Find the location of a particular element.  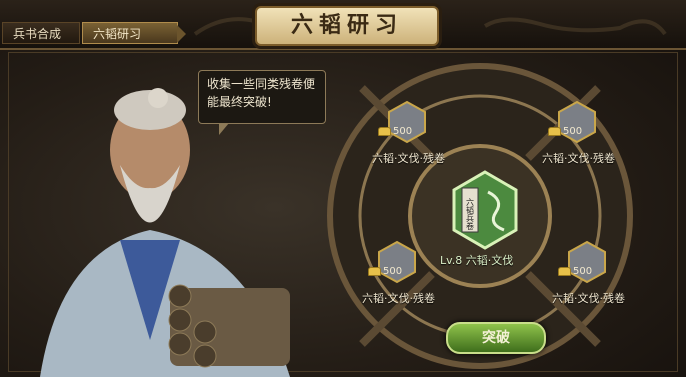

center-item-label: Lv.8 六韬·文伐 is located at coordinates (476, 260).